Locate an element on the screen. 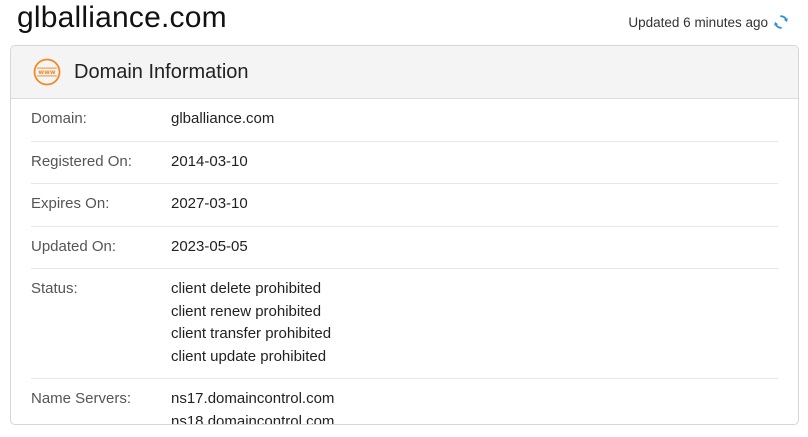 This screenshot has height=437, width=808. row-value-line: client delete prohibited is located at coordinates (246, 288).